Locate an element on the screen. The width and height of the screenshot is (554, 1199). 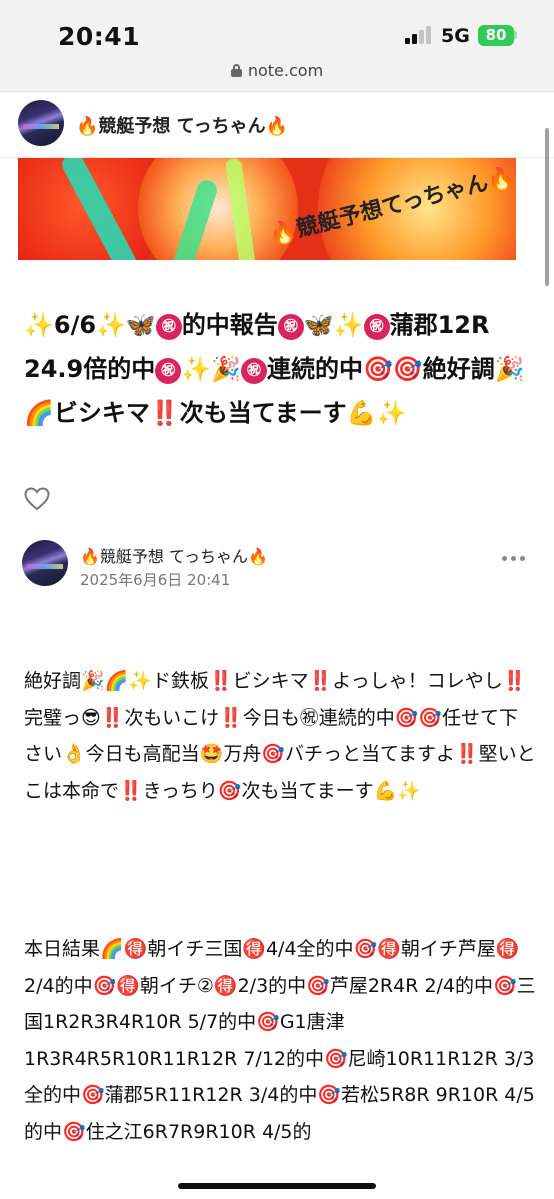
battery-tip is located at coordinates (515, 35).